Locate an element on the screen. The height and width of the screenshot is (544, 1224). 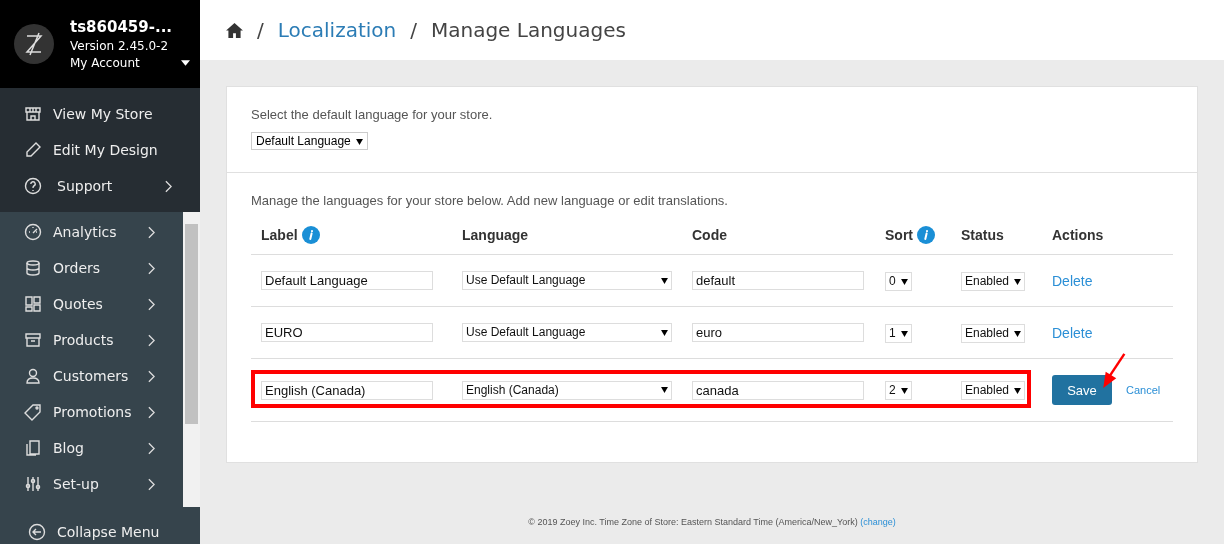
person-icon is located at coordinates (33, 376).